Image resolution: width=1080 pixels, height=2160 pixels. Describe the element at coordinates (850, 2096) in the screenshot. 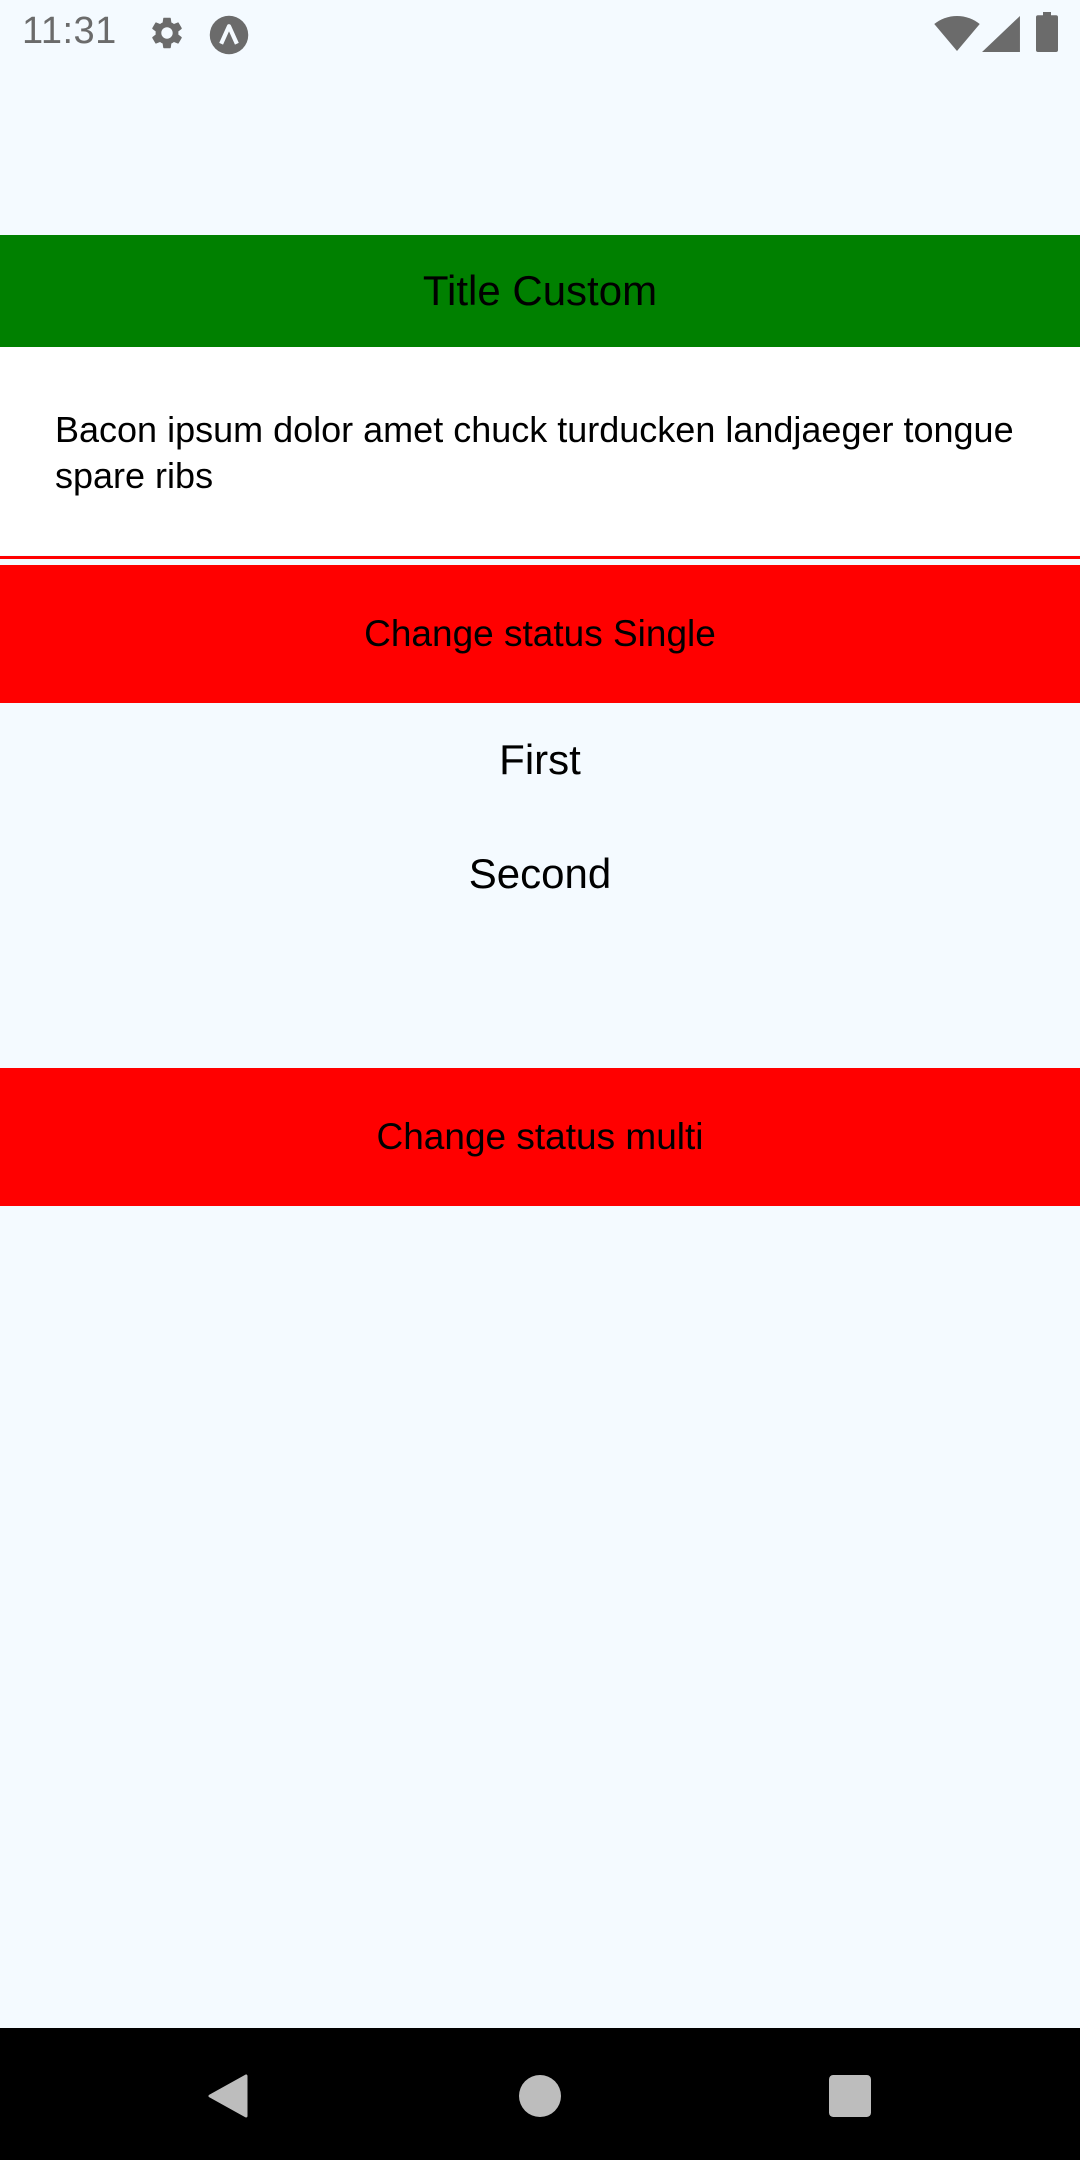

I see `recents-icon` at that location.